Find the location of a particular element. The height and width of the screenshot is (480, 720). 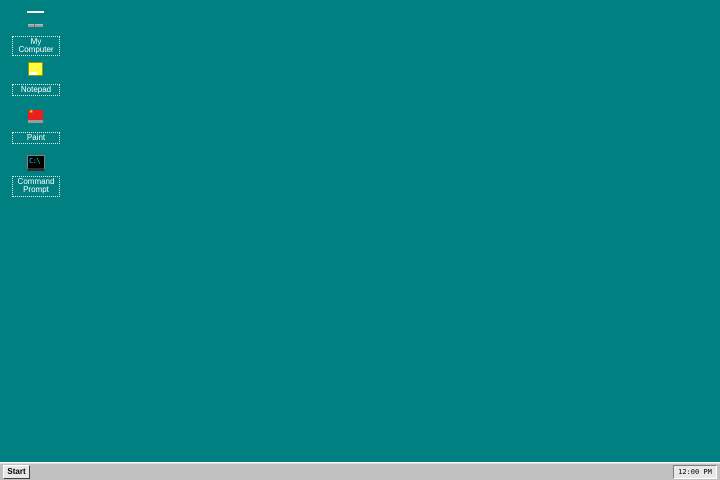

command-prompt-glyph-text: C:\ is located at coordinates (35, 161).